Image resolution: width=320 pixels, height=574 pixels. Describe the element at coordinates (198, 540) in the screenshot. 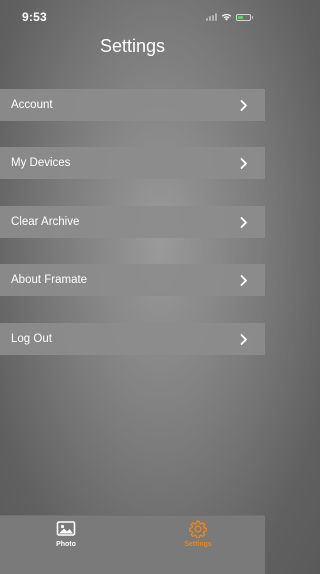

I see `tab-settings: Settings` at that location.